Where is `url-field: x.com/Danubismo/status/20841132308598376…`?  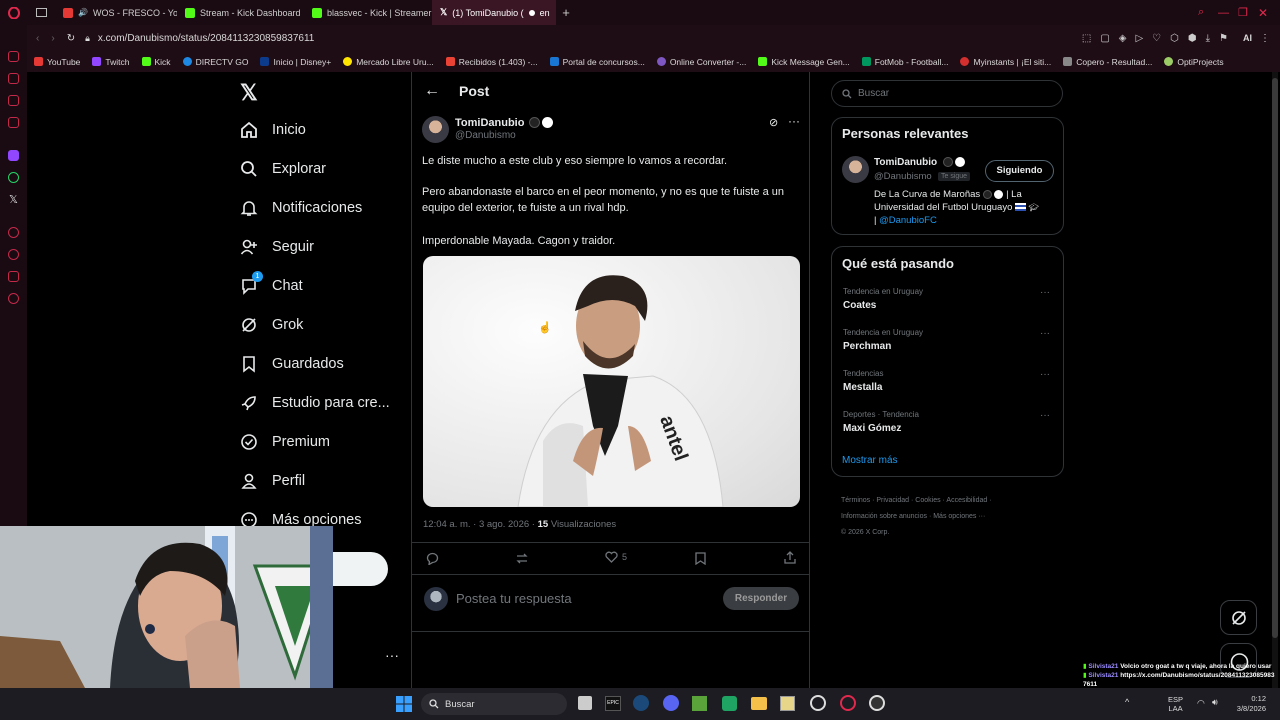
url-field: x.com/Danubismo/status/20841132308598376… is located at coordinates (206, 38).